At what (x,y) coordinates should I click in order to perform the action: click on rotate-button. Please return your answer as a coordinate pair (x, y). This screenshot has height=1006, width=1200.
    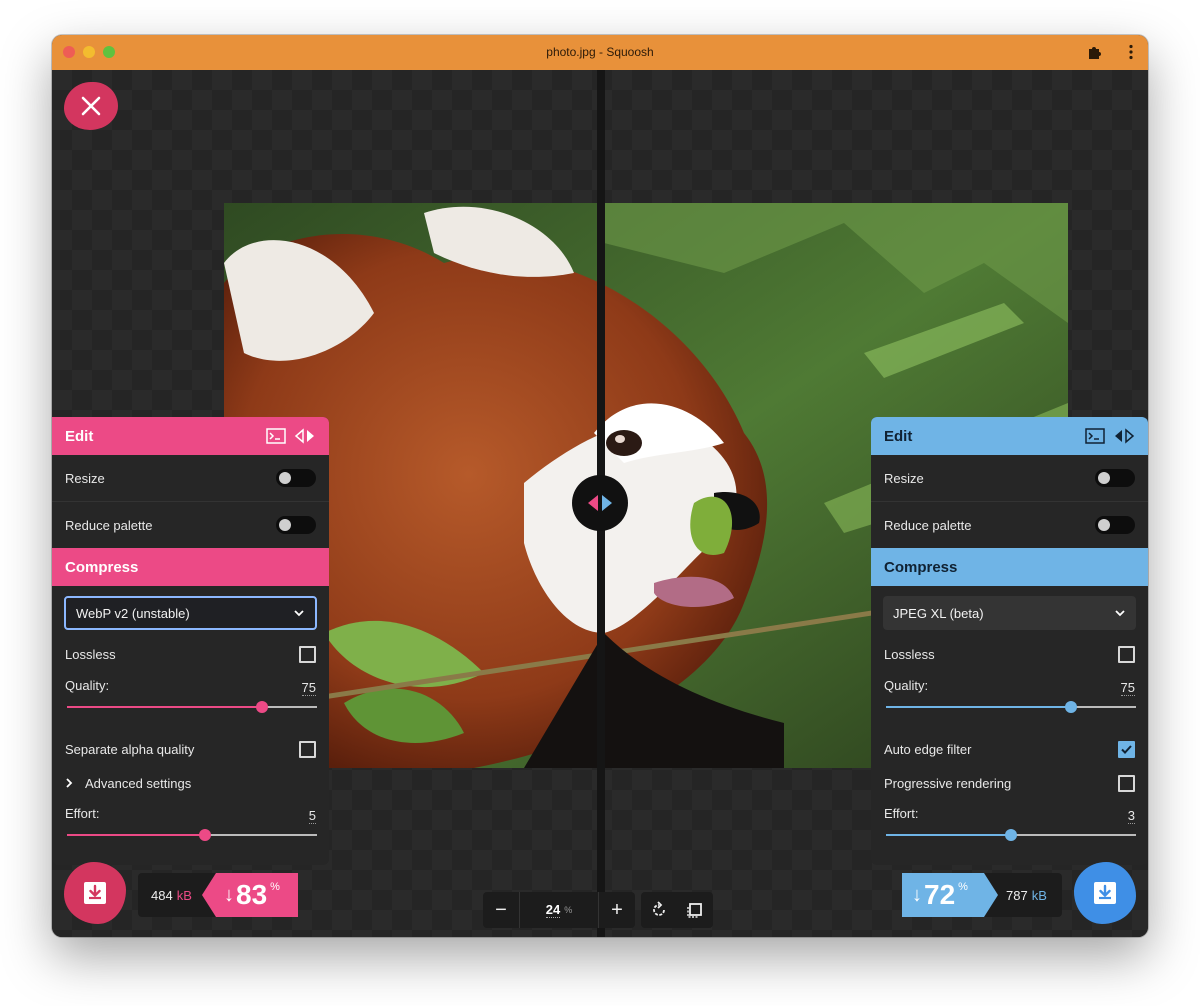
    Looking at the image, I should click on (659, 910).